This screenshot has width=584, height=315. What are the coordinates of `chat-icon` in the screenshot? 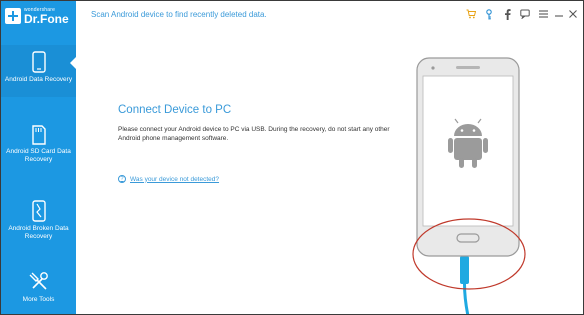 It's located at (525, 14).